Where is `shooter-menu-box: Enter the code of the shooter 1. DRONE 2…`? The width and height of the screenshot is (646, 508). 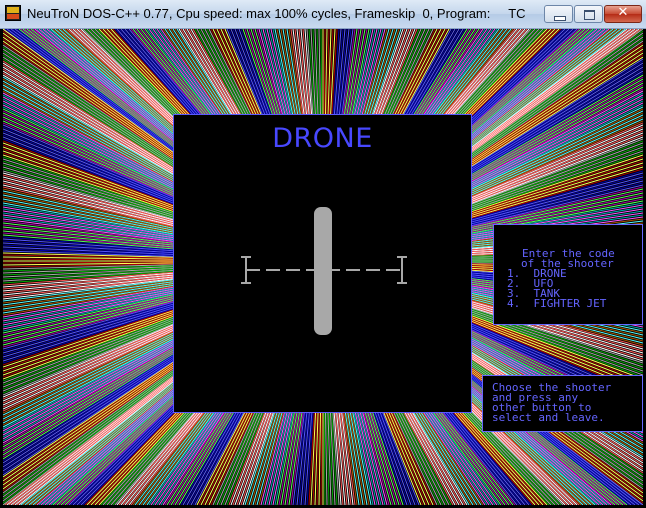 shooter-menu-box: Enter the code of the shooter 1. DRONE 2… is located at coordinates (568, 274).